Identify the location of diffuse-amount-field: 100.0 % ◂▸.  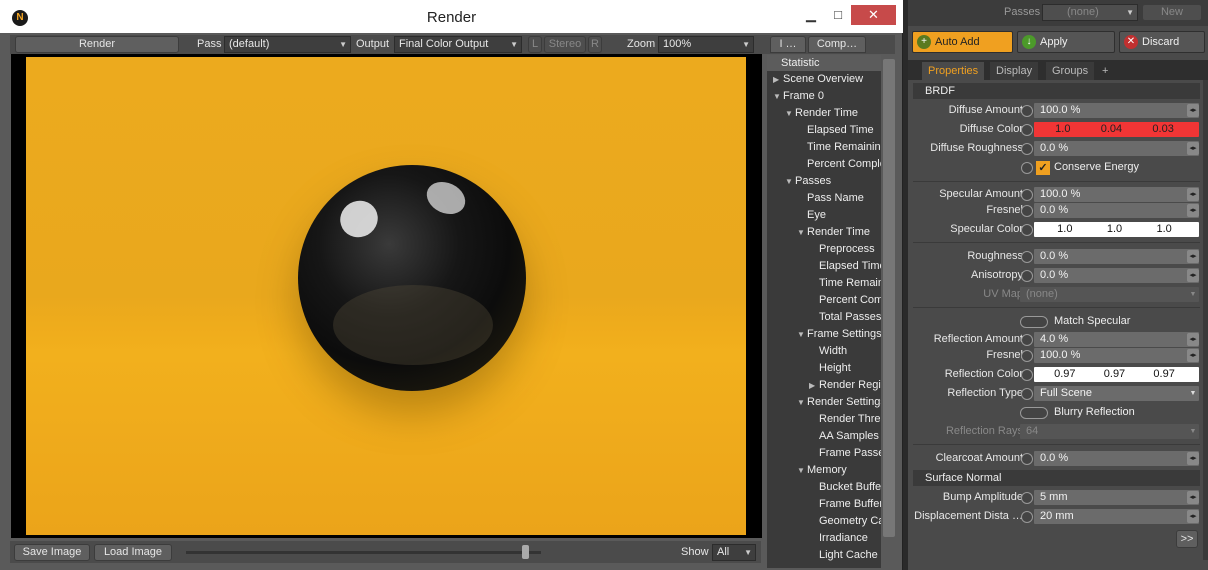
(1116, 110).